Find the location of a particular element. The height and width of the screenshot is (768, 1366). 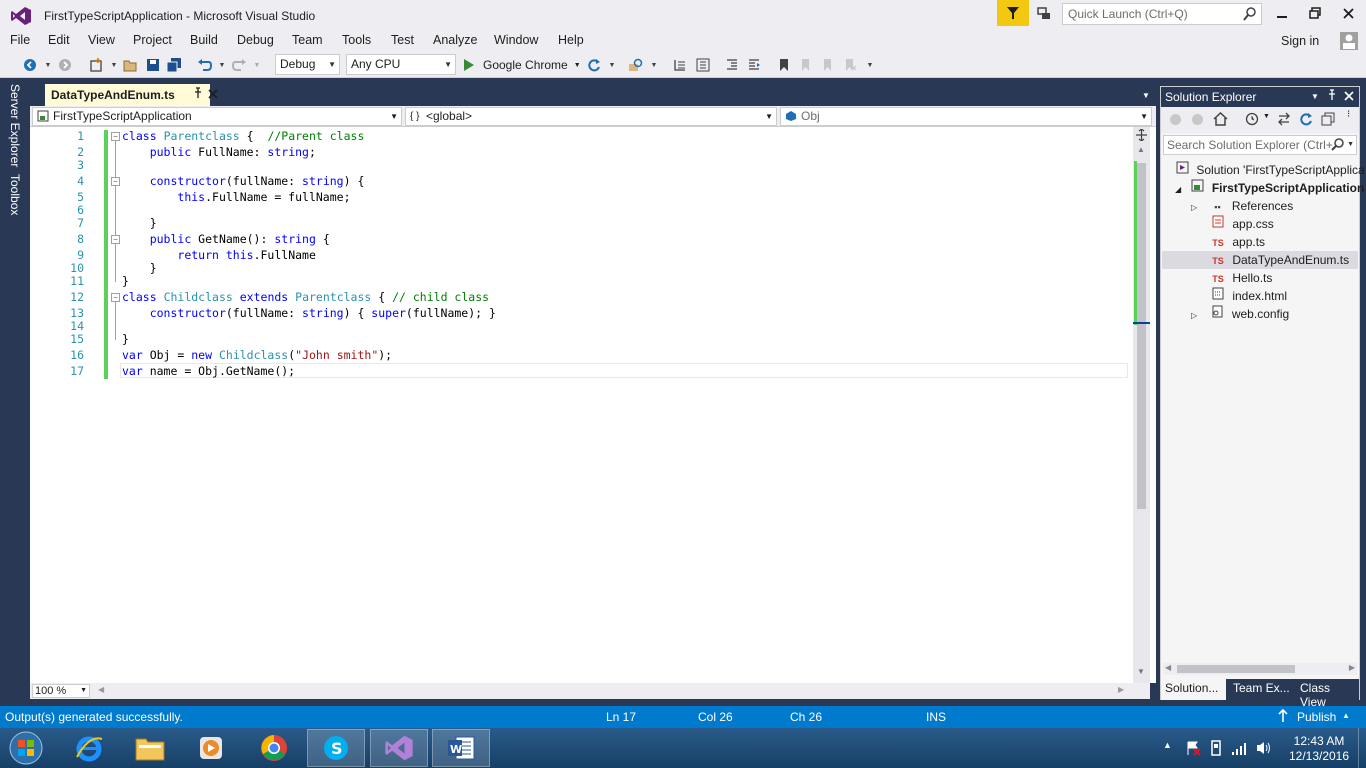

tree-item-references: ▷ ▪▪ References is located at coordinates (1242, 206).